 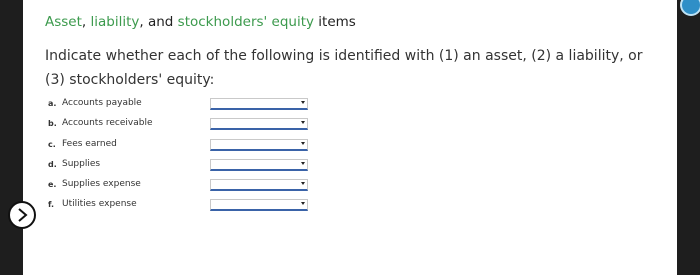 What do you see at coordinates (259, 205) in the screenshot?
I see `classification-select-f` at bounding box center [259, 205].